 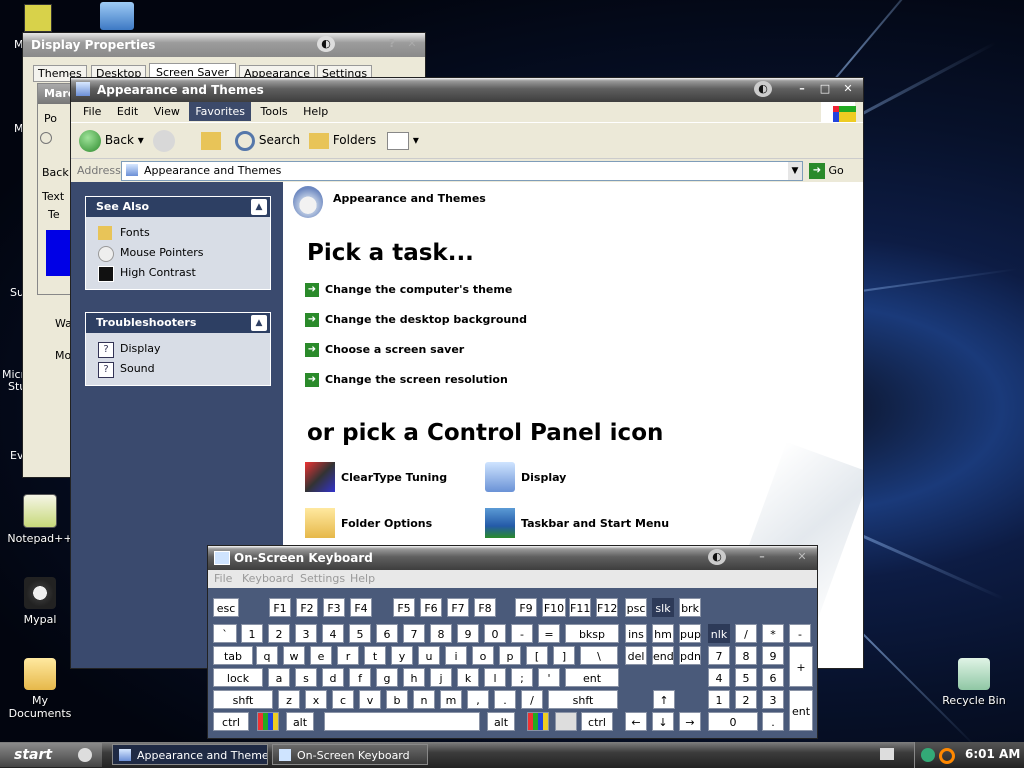 I want to click on network-icon, so click(x=928, y=755).